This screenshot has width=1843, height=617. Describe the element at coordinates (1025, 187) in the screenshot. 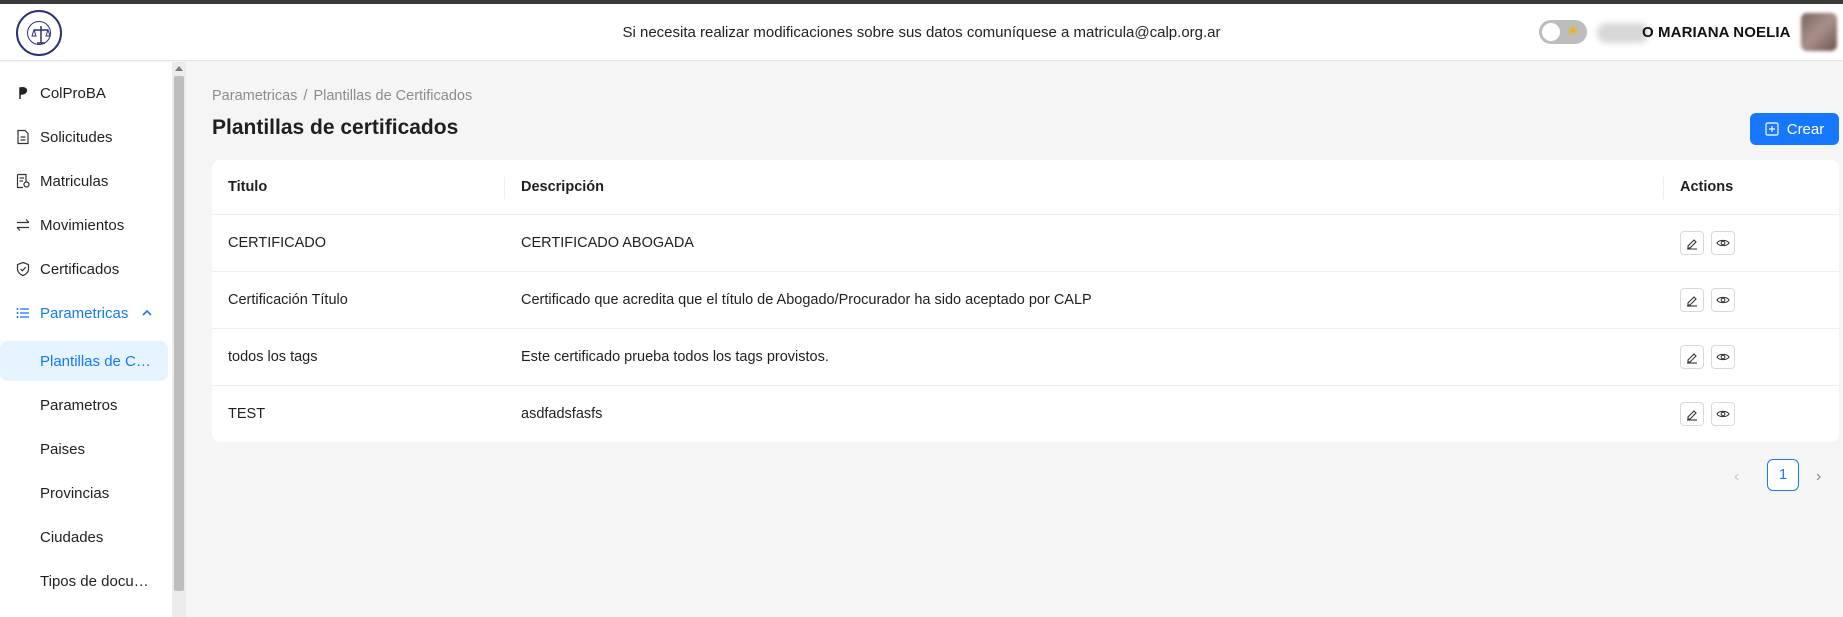

I see `table-header: Titulo Descripción Actions` at that location.